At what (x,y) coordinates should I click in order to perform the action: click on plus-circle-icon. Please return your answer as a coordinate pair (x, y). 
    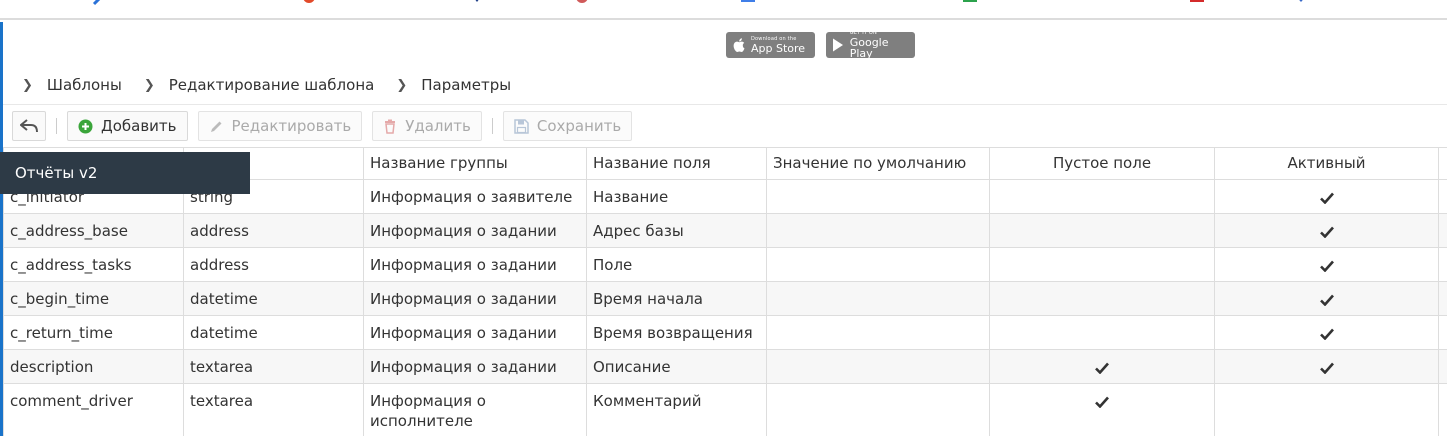
    Looking at the image, I should click on (85, 126).